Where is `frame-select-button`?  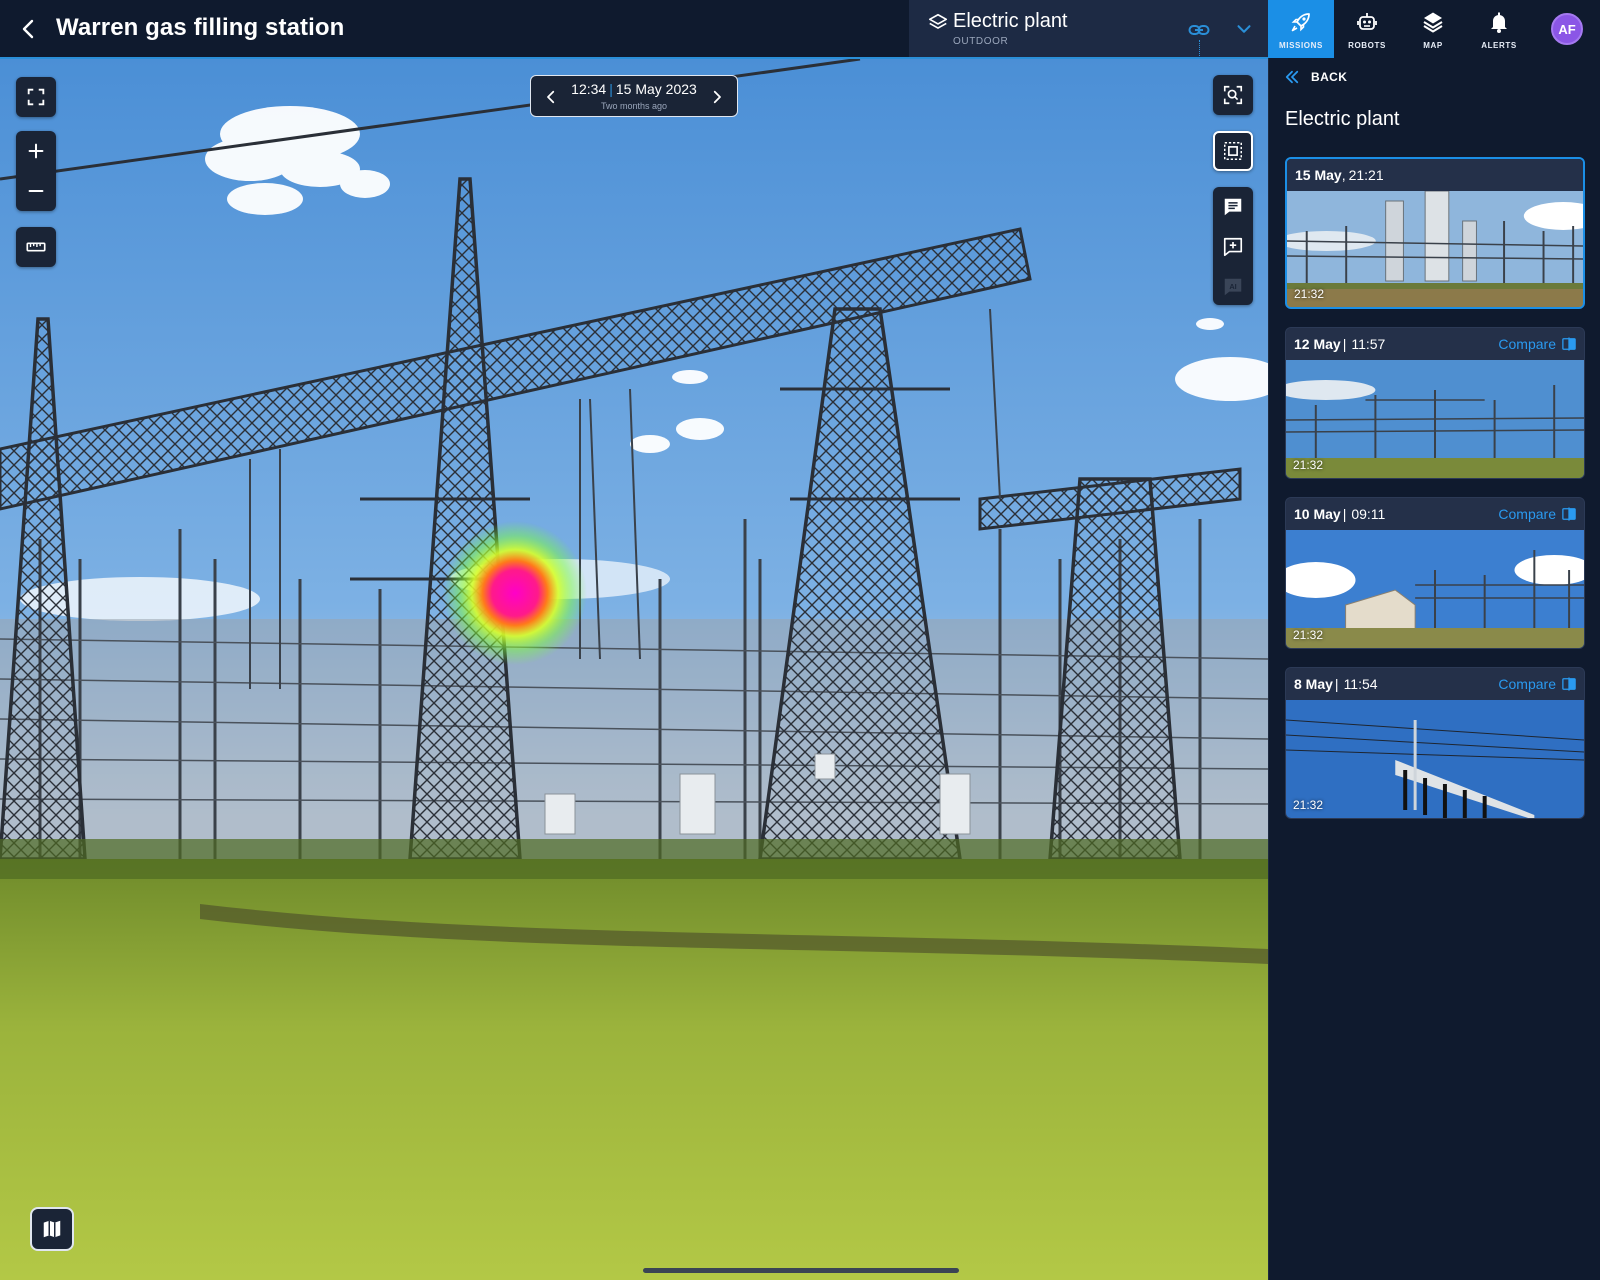 frame-select-button is located at coordinates (1233, 151).